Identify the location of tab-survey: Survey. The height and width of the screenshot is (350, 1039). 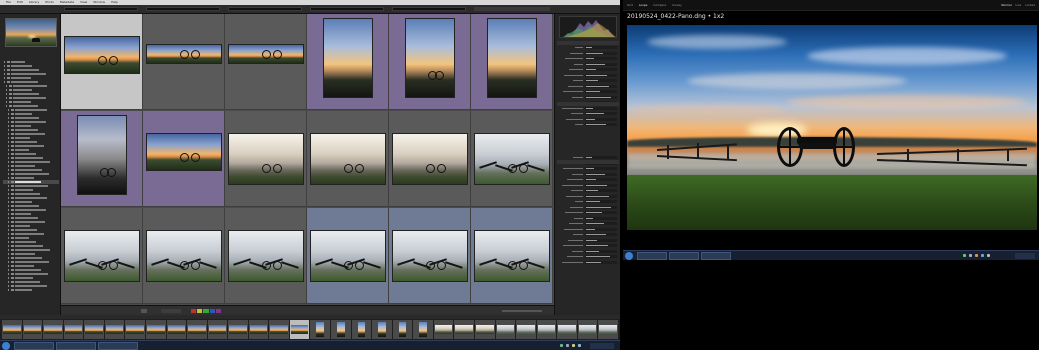
(677, 5).